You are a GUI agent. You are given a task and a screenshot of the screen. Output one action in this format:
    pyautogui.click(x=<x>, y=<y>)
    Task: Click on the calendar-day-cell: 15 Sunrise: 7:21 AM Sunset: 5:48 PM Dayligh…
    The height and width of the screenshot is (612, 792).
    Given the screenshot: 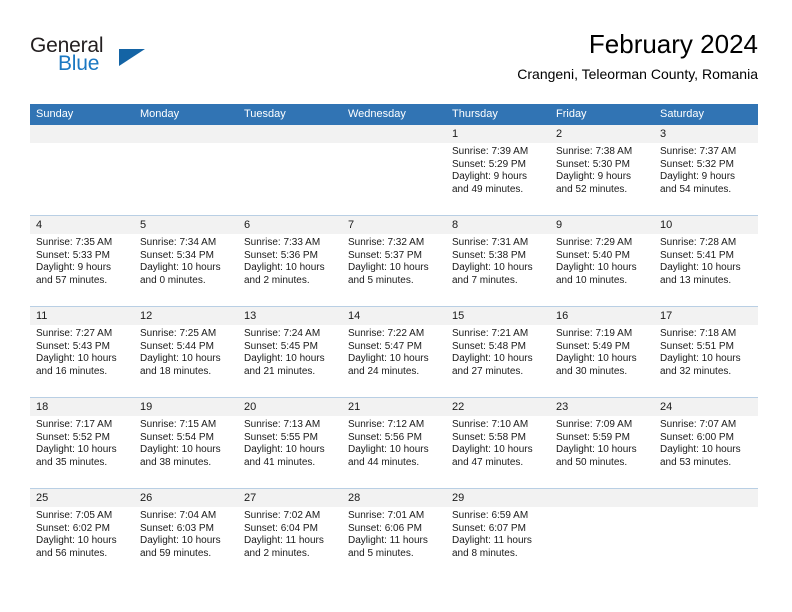 What is the action you would take?
    pyautogui.click(x=498, y=352)
    